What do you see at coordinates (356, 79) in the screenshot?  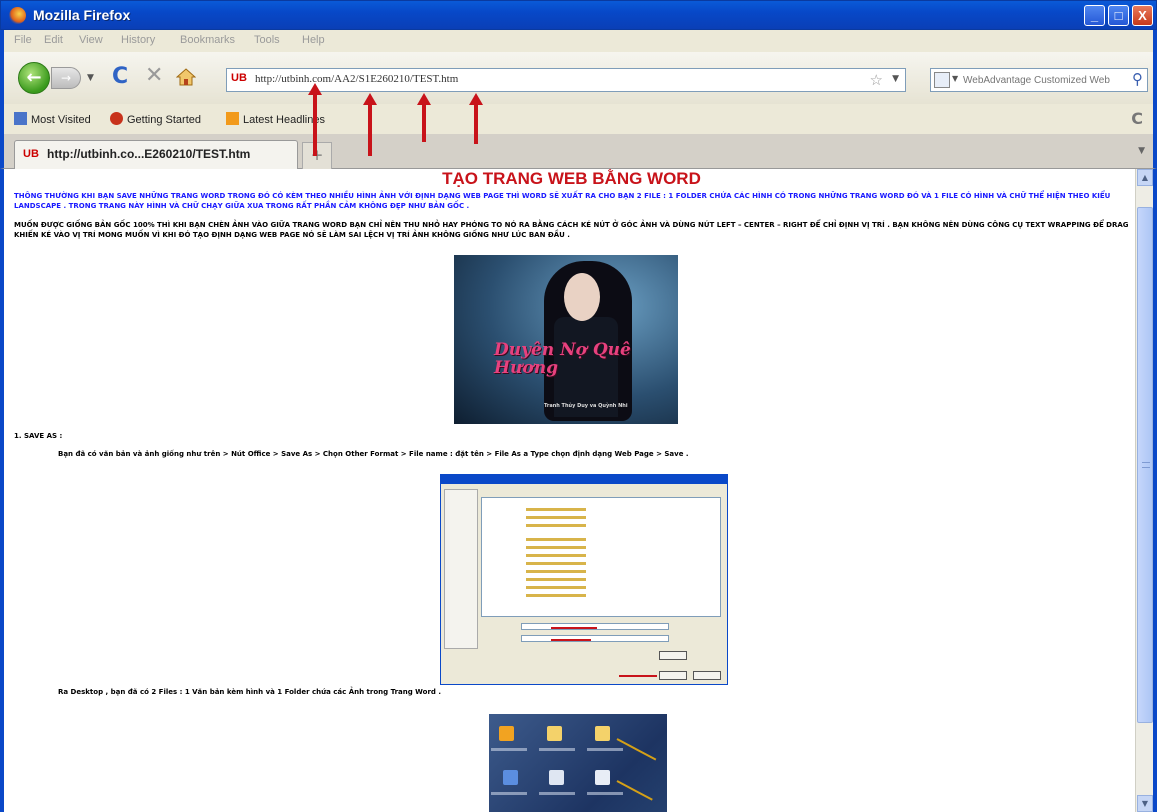 I see `url-text: http://utbinh.com/AA2/S1E260210/TEST.htm` at bounding box center [356, 79].